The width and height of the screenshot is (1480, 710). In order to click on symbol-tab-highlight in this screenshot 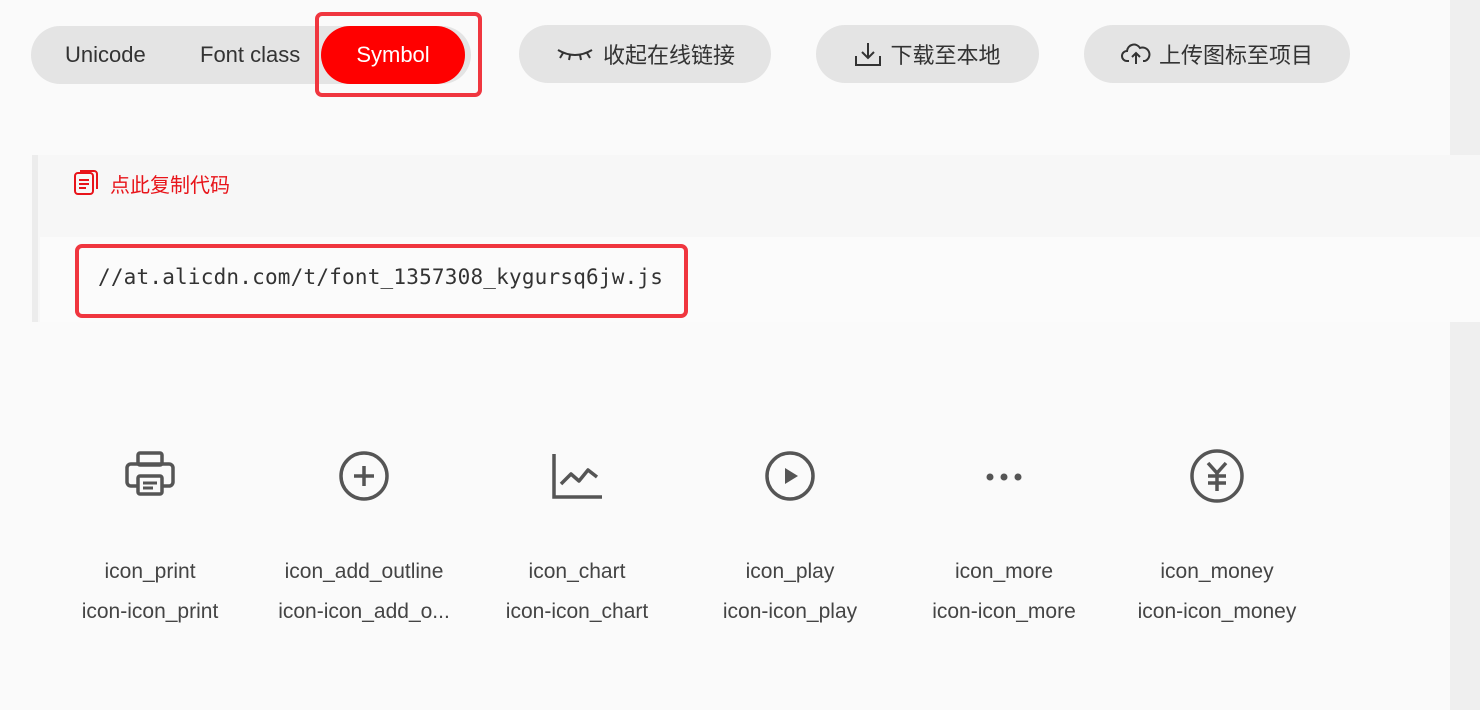, I will do `click(398, 54)`.